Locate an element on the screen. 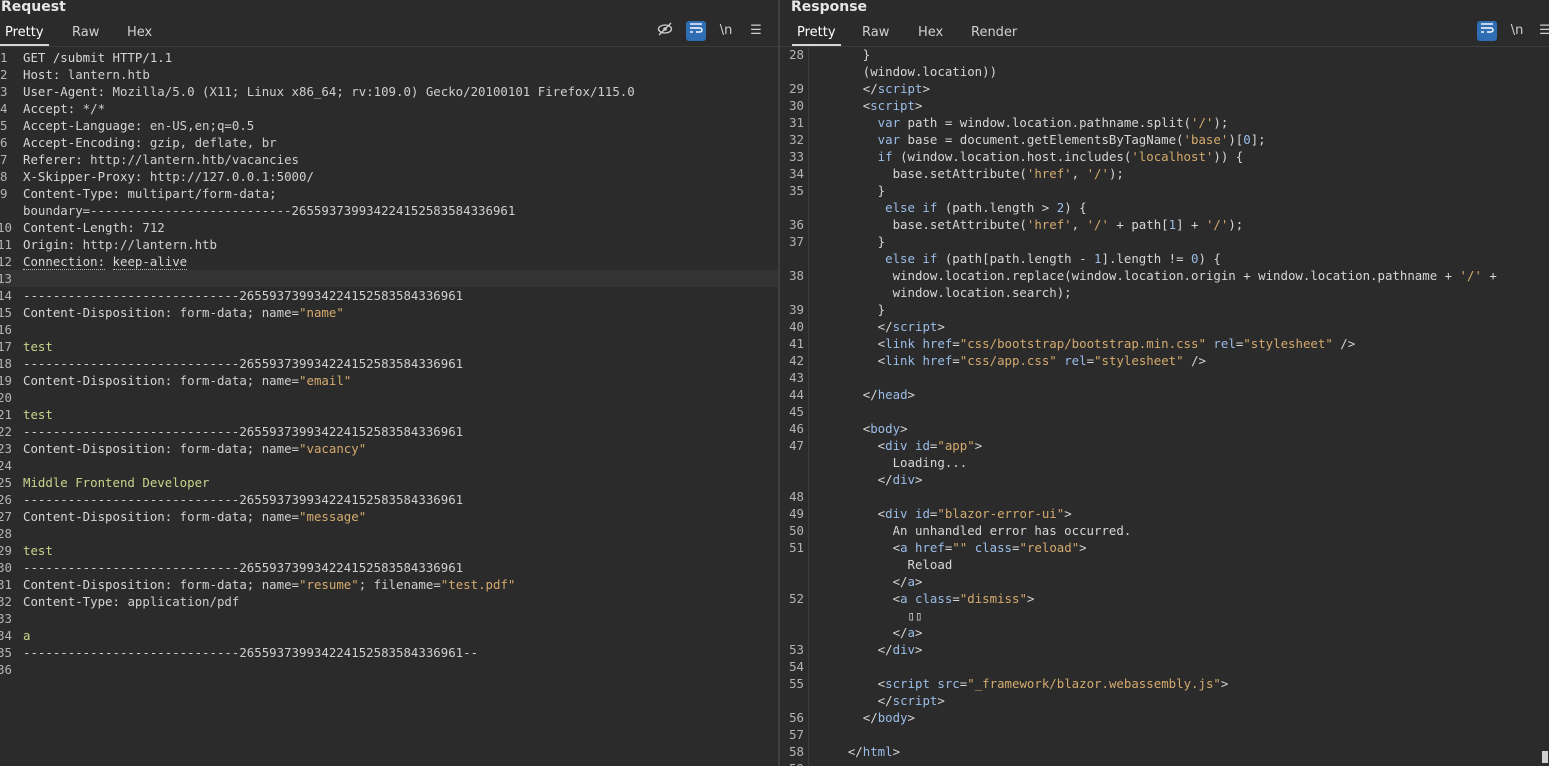 This screenshot has width=1549, height=766. line-number: 42 is located at coordinates (796, 360).